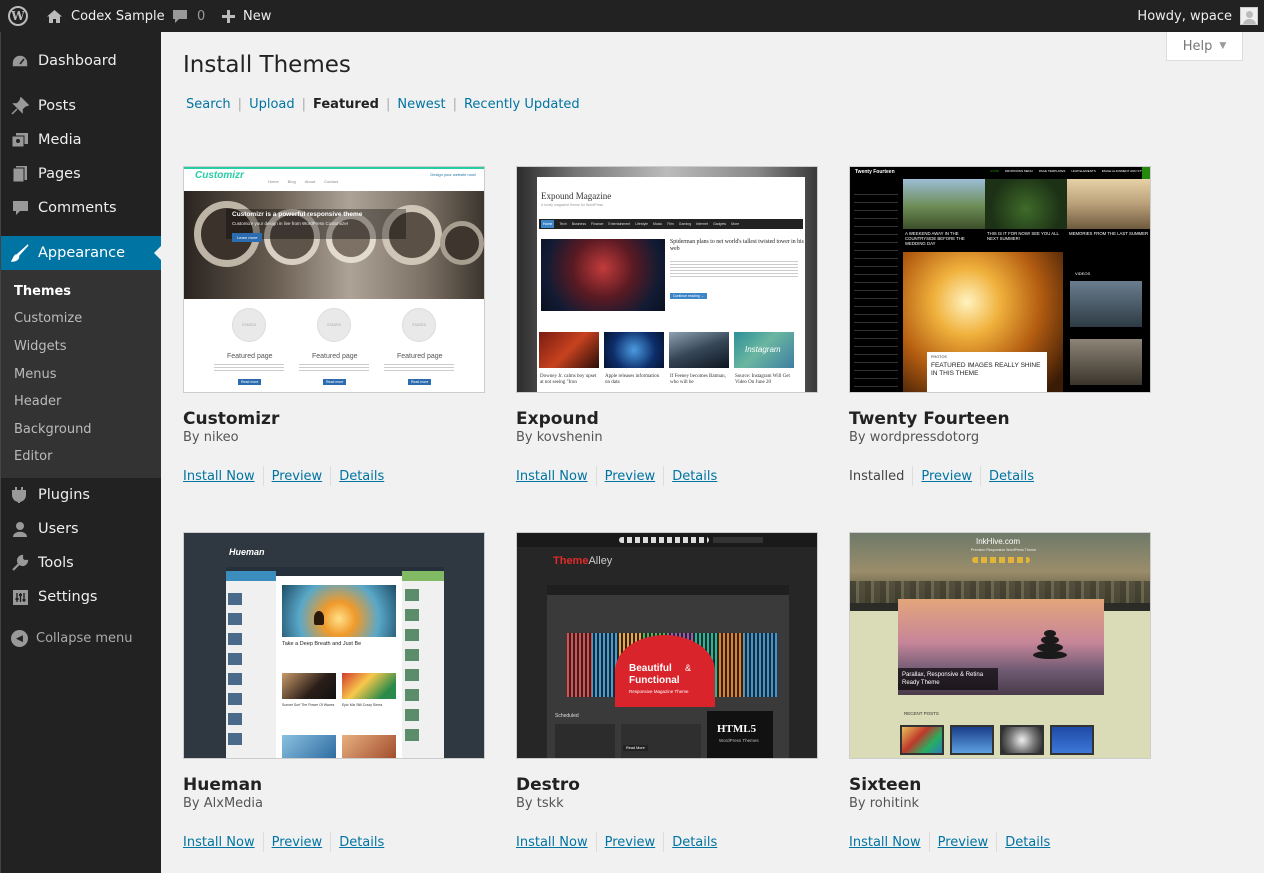 The image size is (1264, 873). What do you see at coordinates (228, 16) in the screenshot?
I see `plus-icon` at bounding box center [228, 16].